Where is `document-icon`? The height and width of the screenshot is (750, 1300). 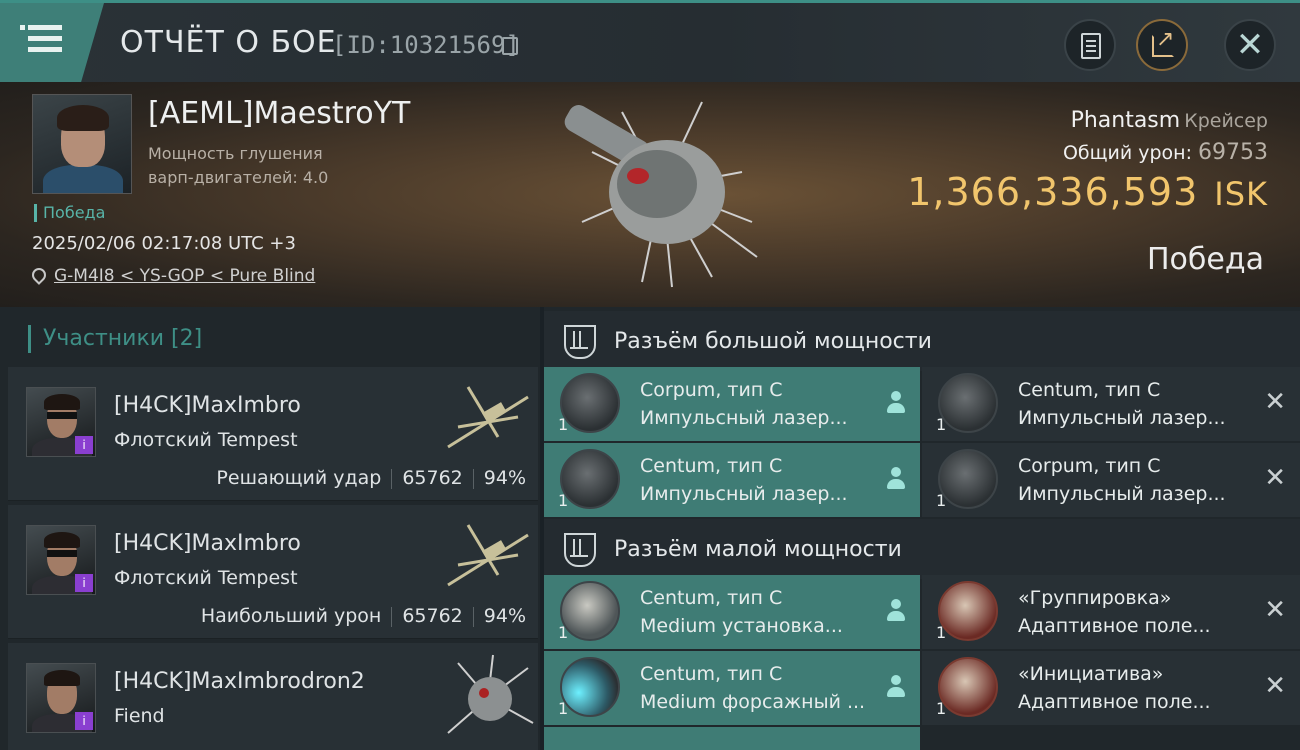
document-icon is located at coordinates (1091, 46).